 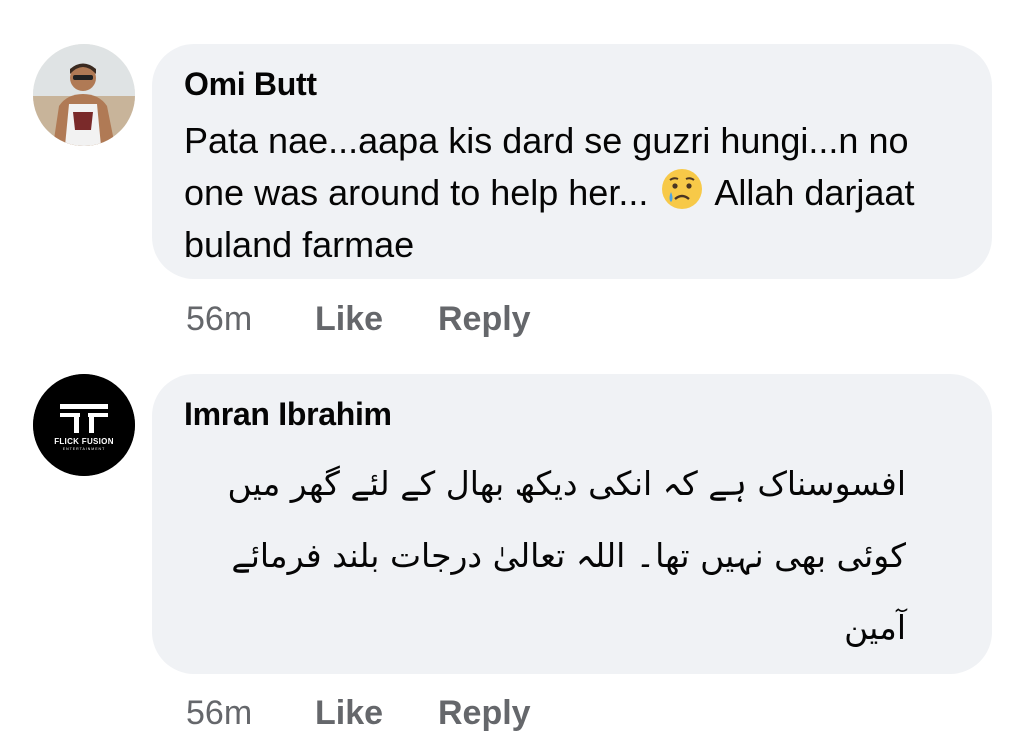 I want to click on avatar-logo-subtext: ENTERTAINMENT, so click(x=84, y=449).